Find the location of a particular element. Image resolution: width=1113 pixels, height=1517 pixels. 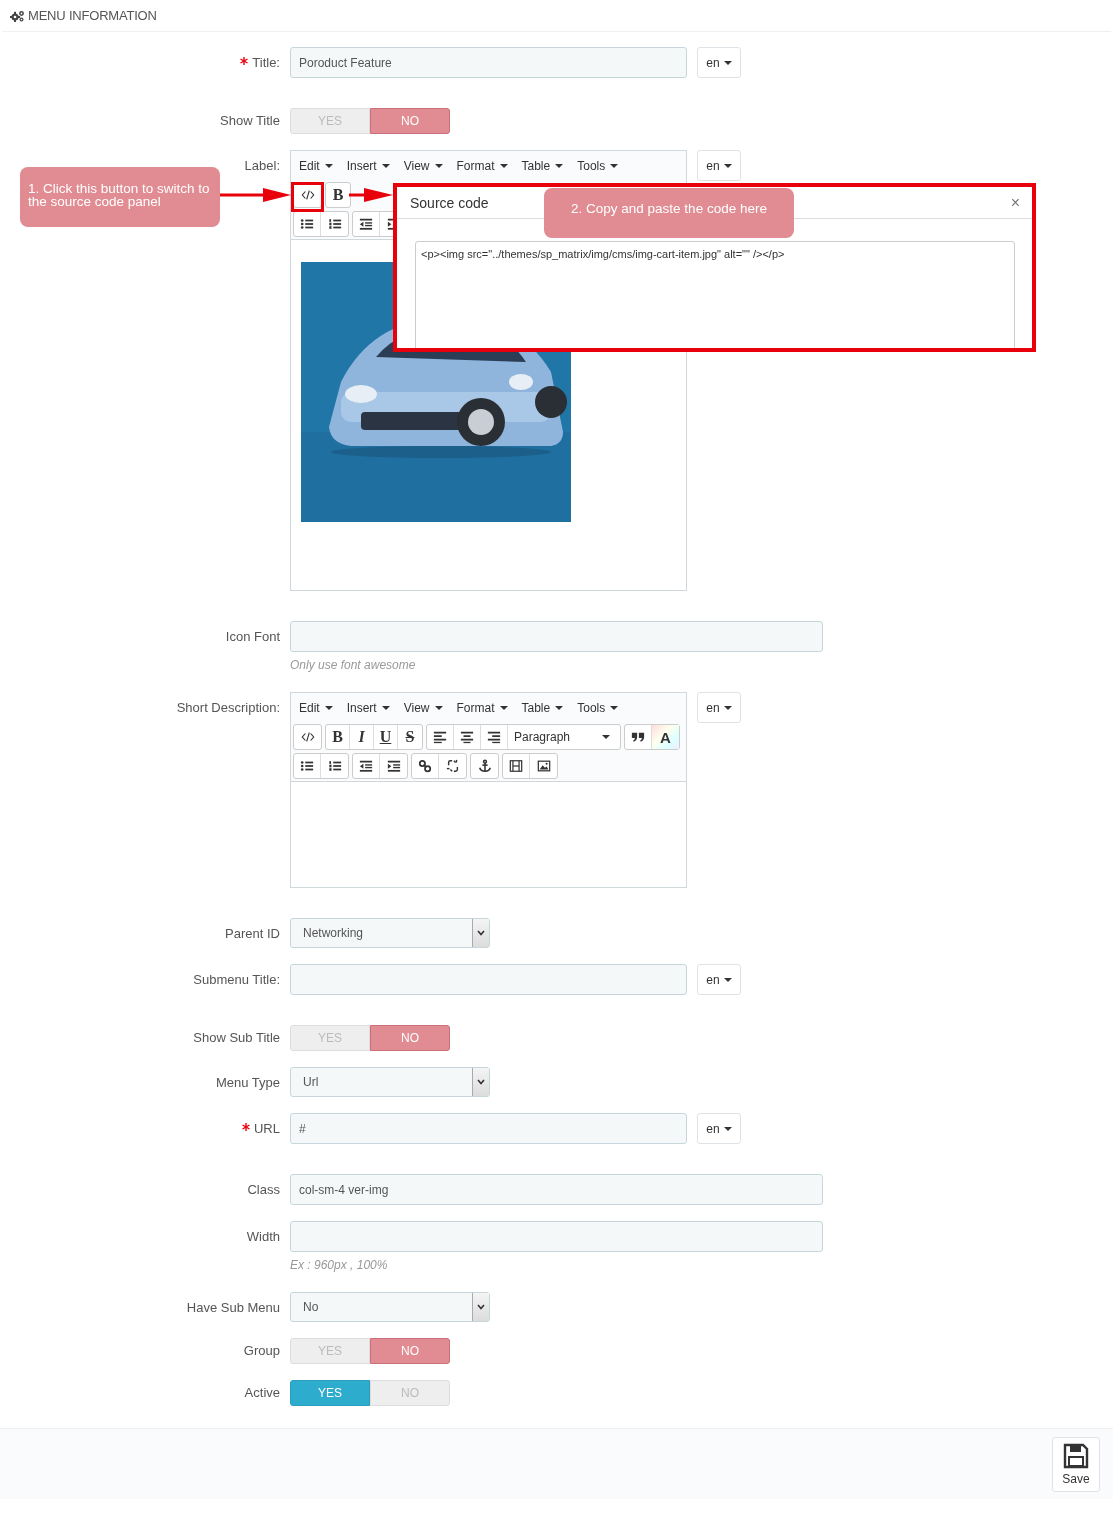

link-icon is located at coordinates (425, 766).